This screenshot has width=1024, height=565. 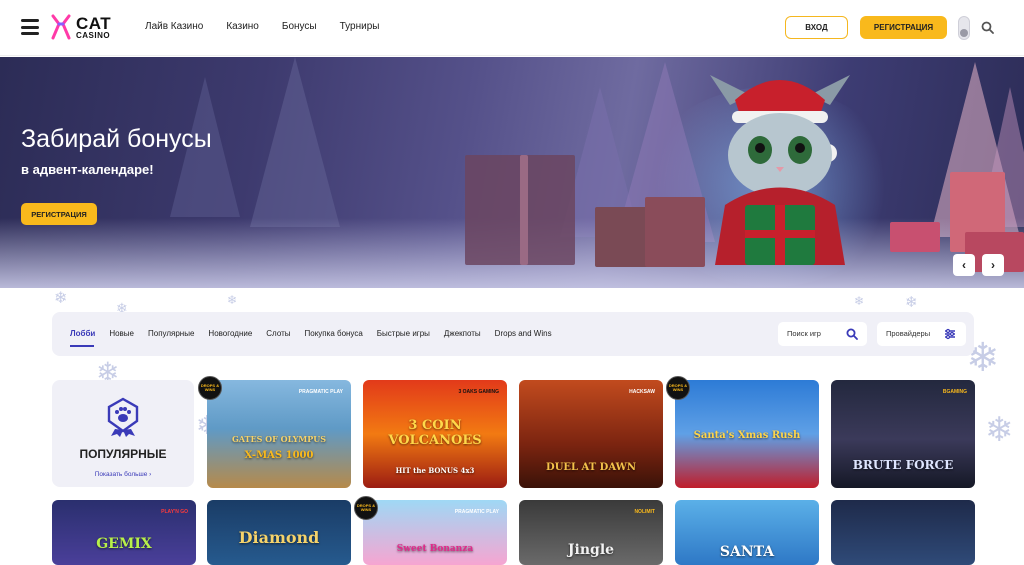 What do you see at coordinates (642, 392) in the screenshot?
I see `game-provider: HACKSAW` at bounding box center [642, 392].